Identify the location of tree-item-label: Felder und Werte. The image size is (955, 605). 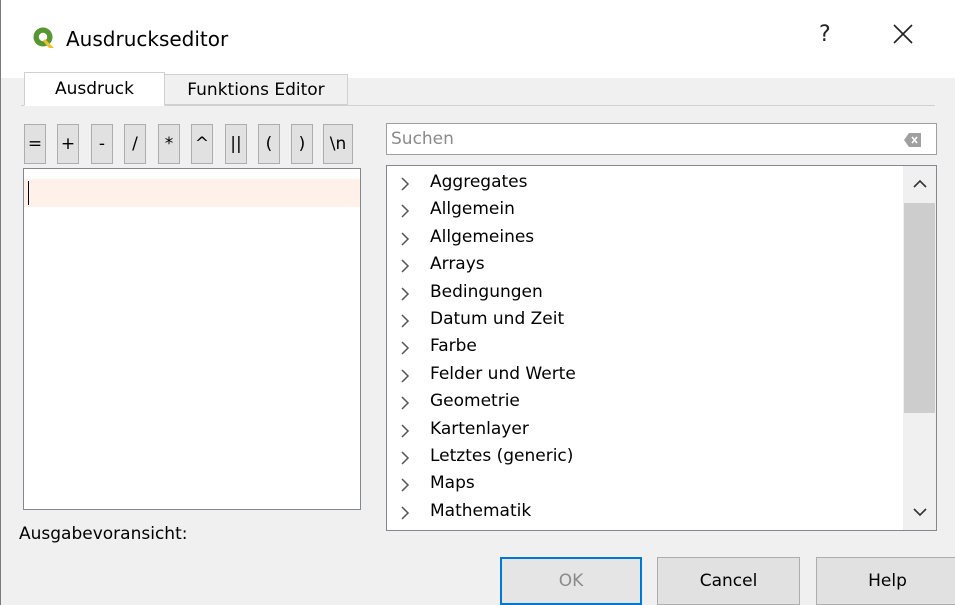
(503, 373).